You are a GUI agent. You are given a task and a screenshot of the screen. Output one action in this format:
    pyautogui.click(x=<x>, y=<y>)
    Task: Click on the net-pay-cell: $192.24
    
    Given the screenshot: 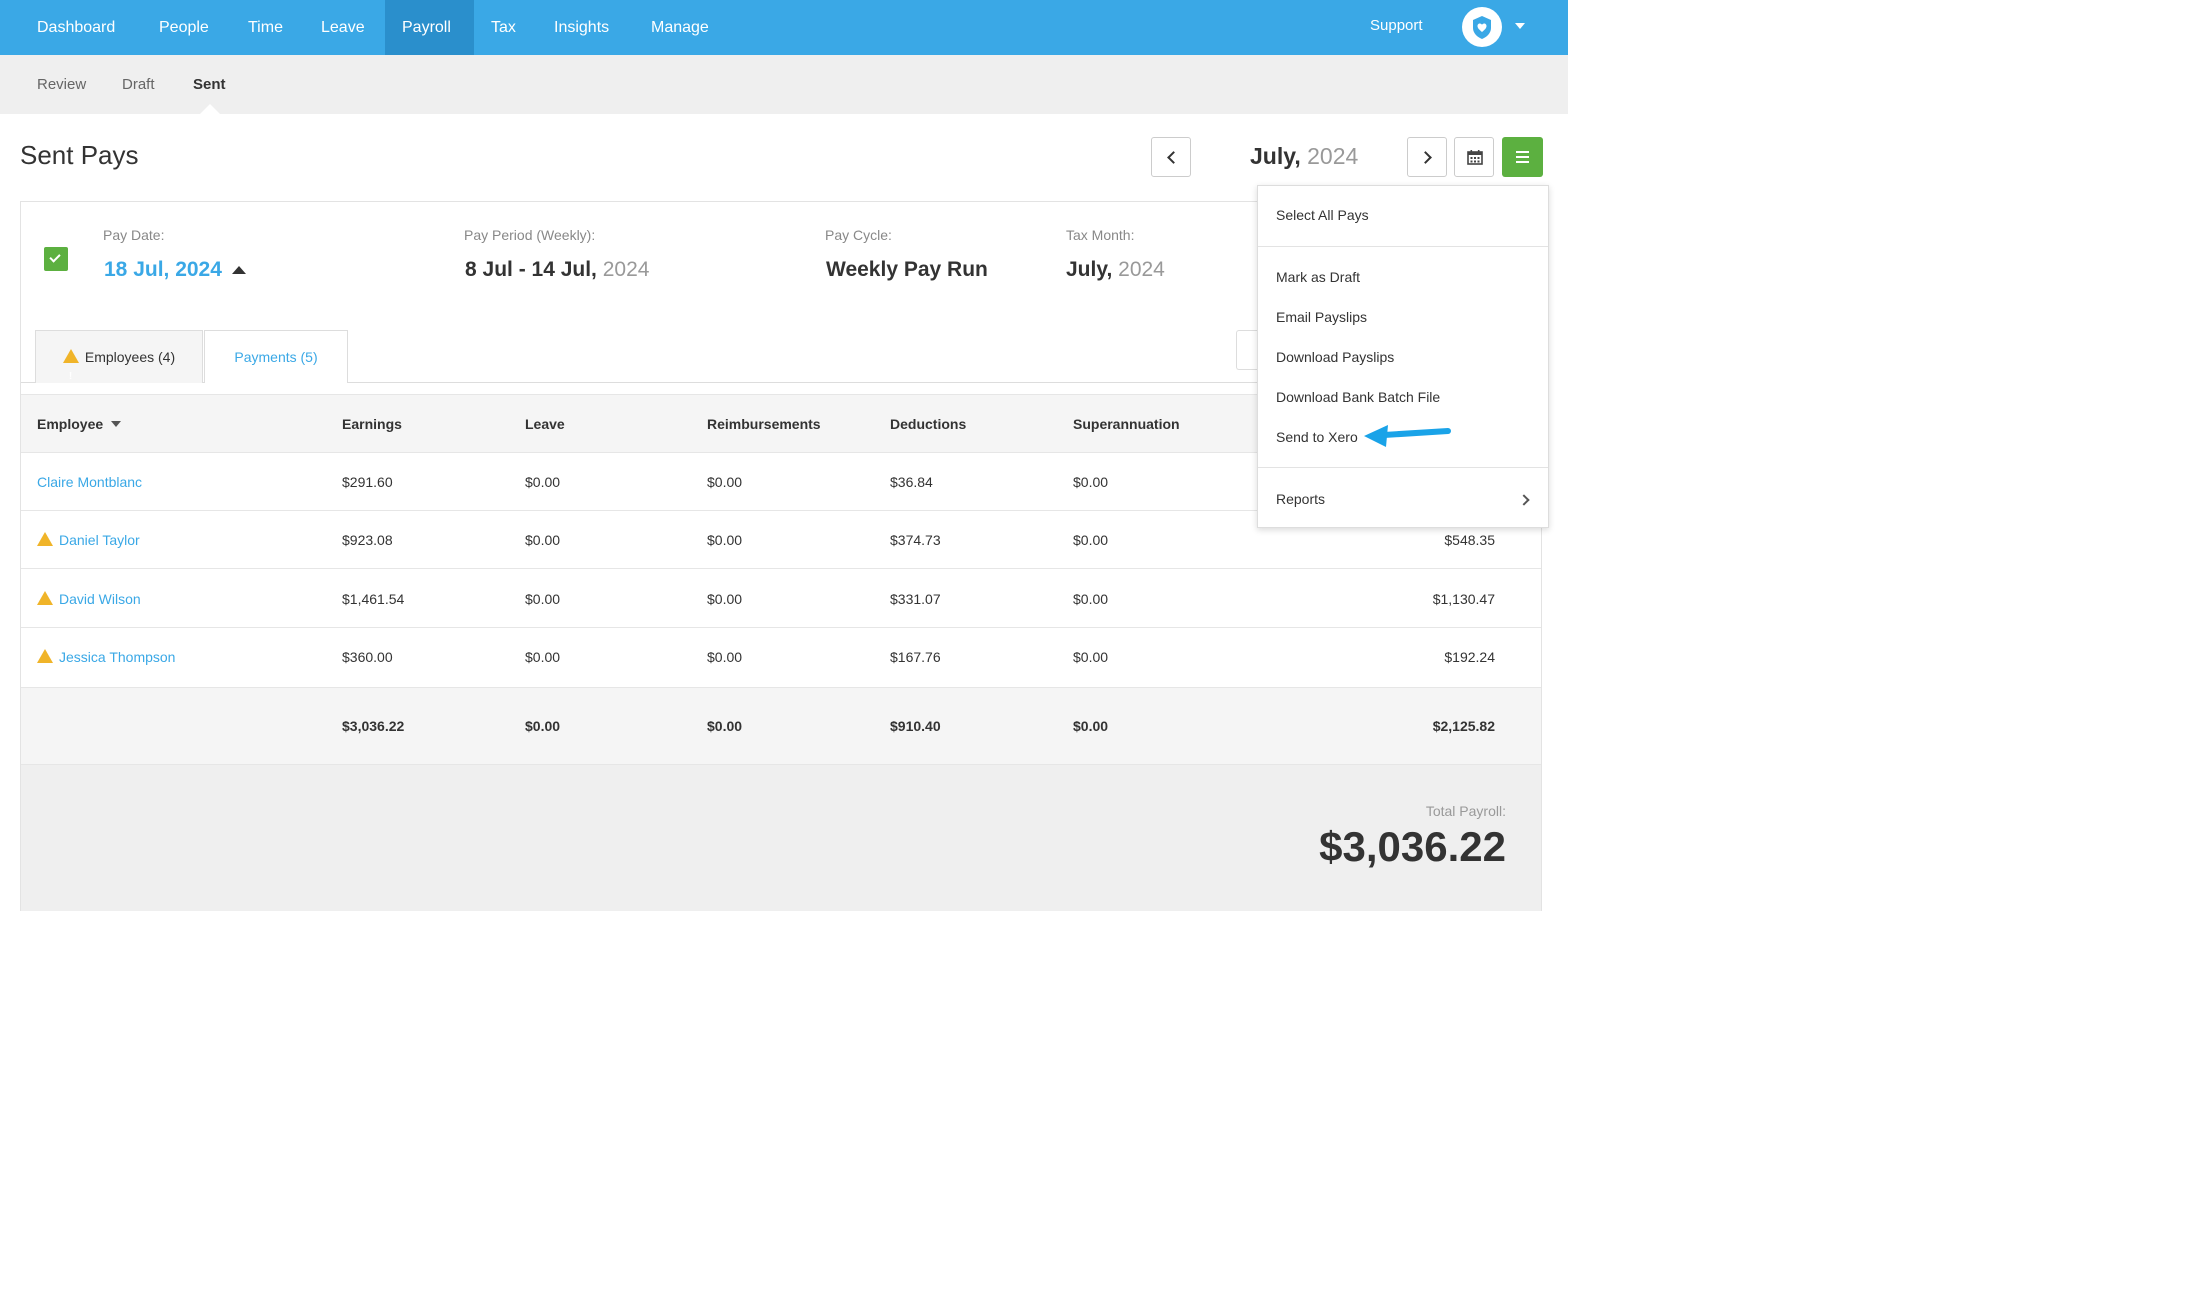 What is the action you would take?
    pyautogui.click(x=1469, y=657)
    